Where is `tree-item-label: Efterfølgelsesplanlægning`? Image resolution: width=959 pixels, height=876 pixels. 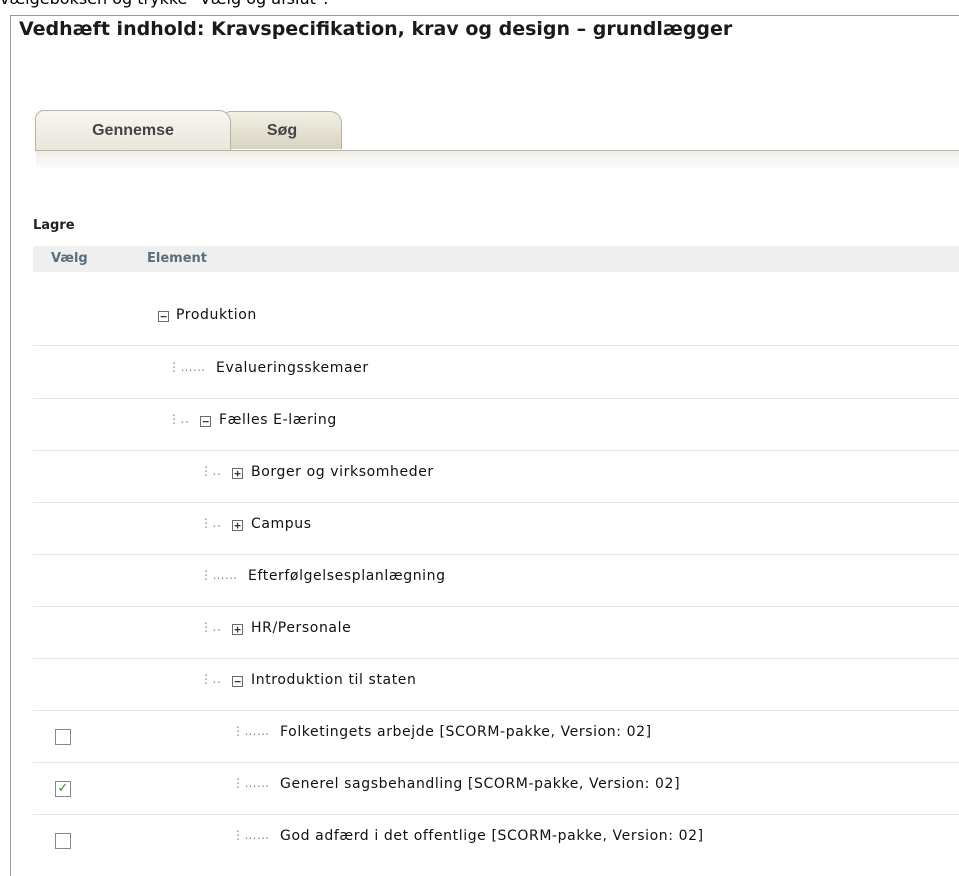 tree-item-label: Efterfølgelsesplanlægning is located at coordinates (347, 576).